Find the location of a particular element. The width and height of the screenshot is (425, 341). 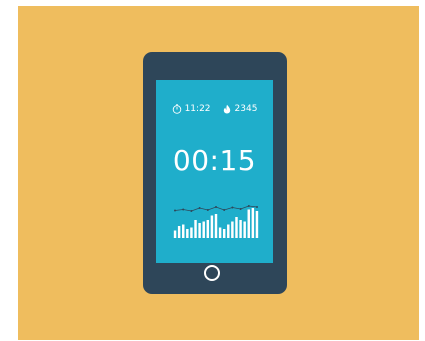

activity-chart is located at coordinates (216, 221).